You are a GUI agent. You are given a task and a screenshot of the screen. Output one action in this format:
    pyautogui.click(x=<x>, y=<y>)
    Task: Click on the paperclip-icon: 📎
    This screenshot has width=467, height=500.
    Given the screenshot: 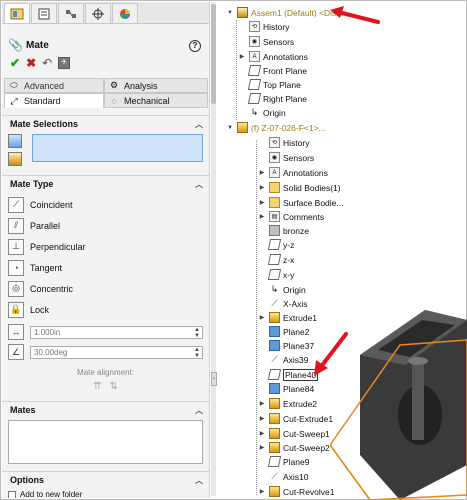 What is the action you would take?
    pyautogui.click(x=15, y=45)
    